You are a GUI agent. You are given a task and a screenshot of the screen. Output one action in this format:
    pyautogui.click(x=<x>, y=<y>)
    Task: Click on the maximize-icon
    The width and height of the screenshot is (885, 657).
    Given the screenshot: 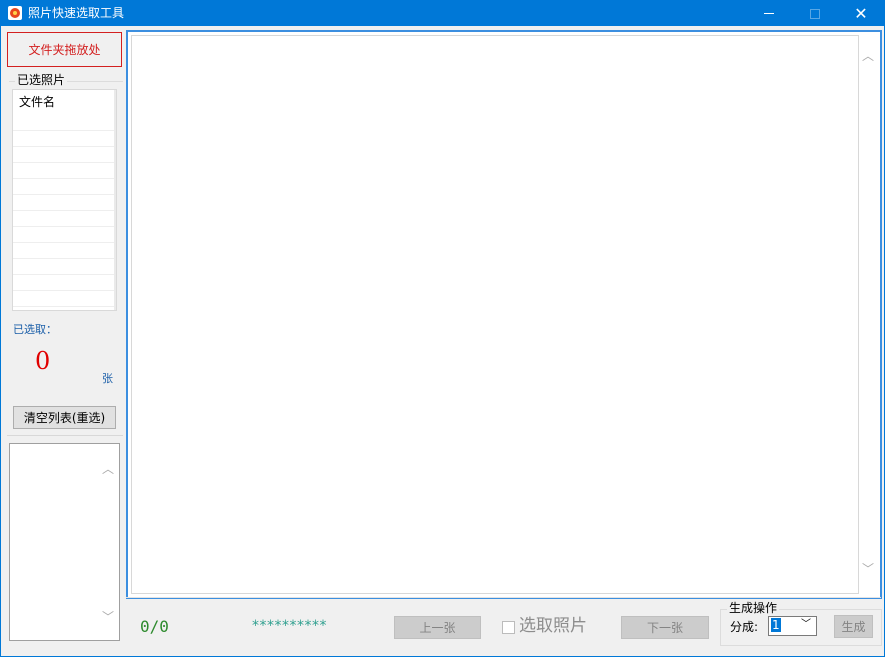 What is the action you would take?
    pyautogui.click(x=815, y=13)
    